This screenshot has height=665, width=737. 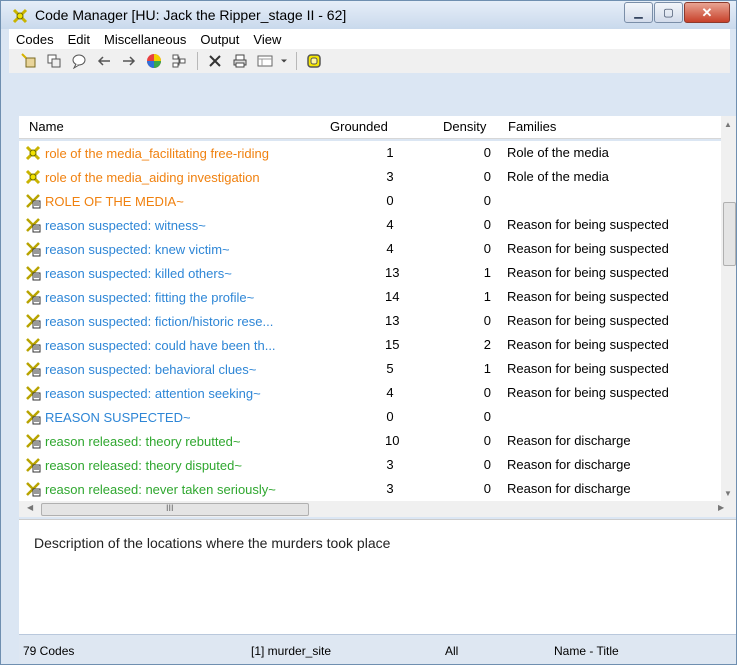 I want to click on code-name: reason released: theory disputed~, so click(x=133, y=465).